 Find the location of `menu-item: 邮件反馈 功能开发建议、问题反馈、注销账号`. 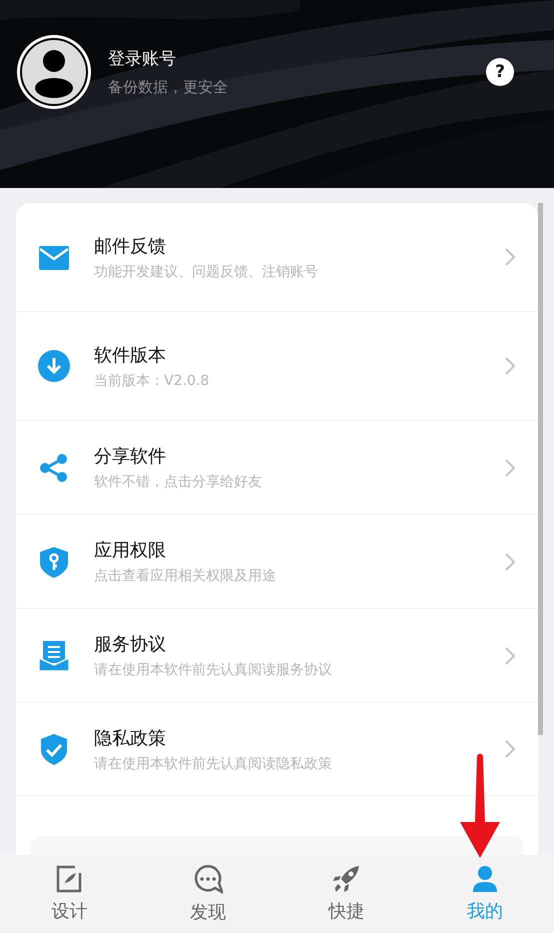

menu-item: 邮件反馈 功能开发建议、问题反馈、注销账号 is located at coordinates (277, 257).